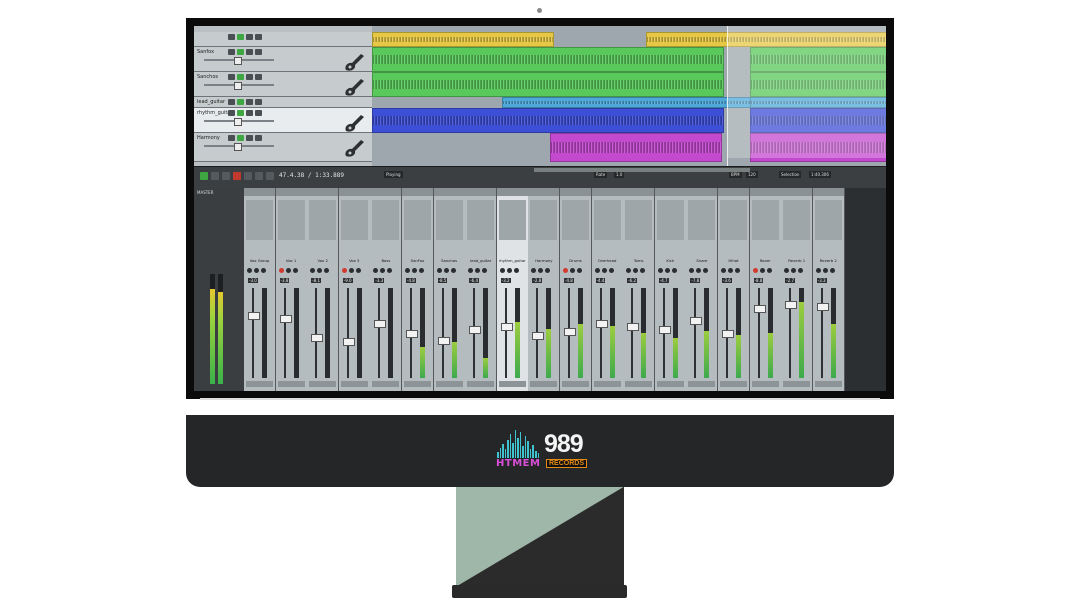 This screenshot has width=1080, height=600. Describe the element at coordinates (237, 176) in the screenshot. I see `record-button` at that location.